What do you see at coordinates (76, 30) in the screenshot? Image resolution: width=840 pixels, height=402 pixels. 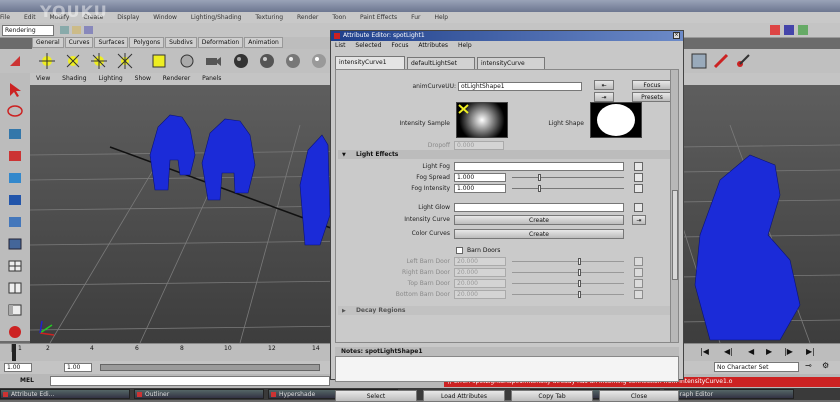 I see `open-scene-icon` at bounding box center [76, 30].